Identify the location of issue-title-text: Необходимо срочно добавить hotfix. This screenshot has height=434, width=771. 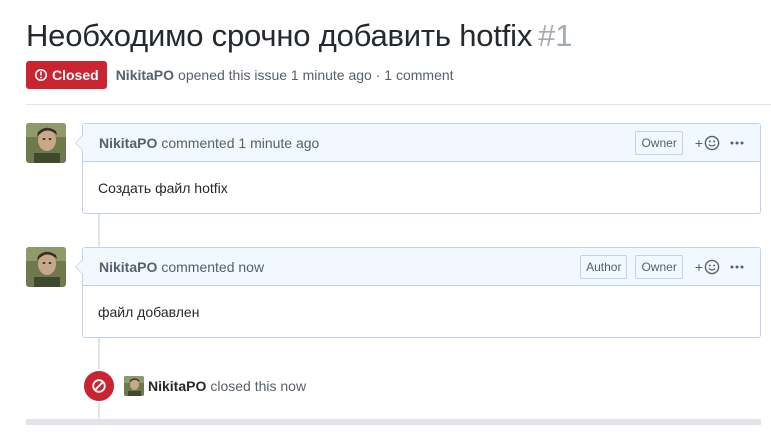
(279, 35).